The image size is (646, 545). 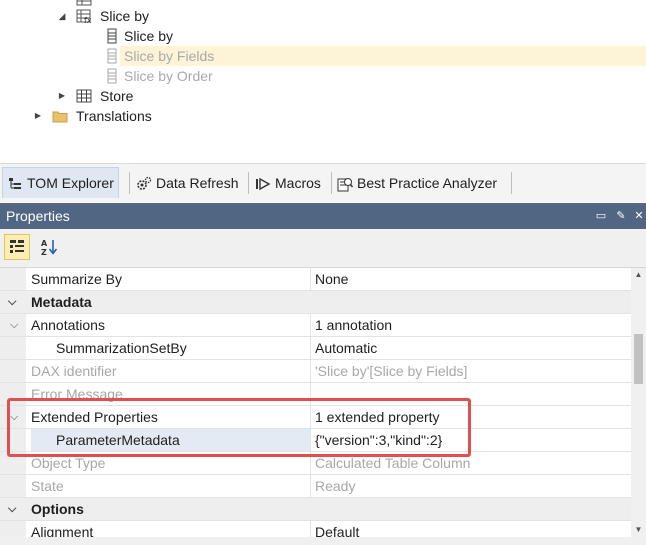 What do you see at coordinates (121, 348) in the screenshot?
I see `property-name: SummarizationSetBy` at bounding box center [121, 348].